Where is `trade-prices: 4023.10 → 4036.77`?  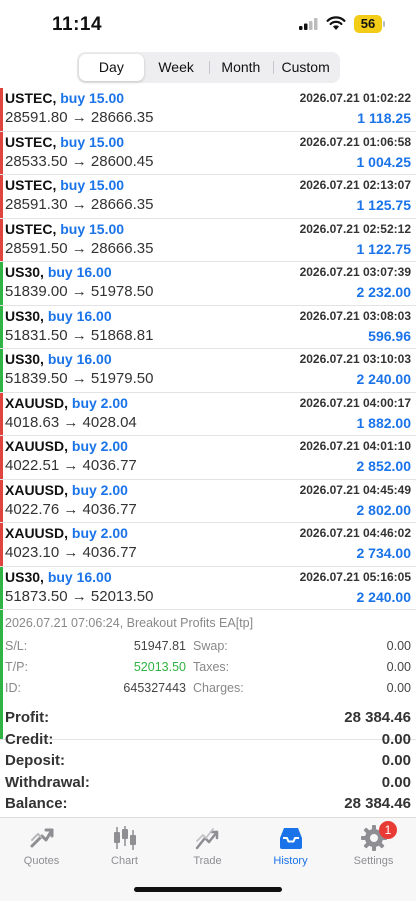
trade-prices: 4023.10 → 4036.77 is located at coordinates (71, 552).